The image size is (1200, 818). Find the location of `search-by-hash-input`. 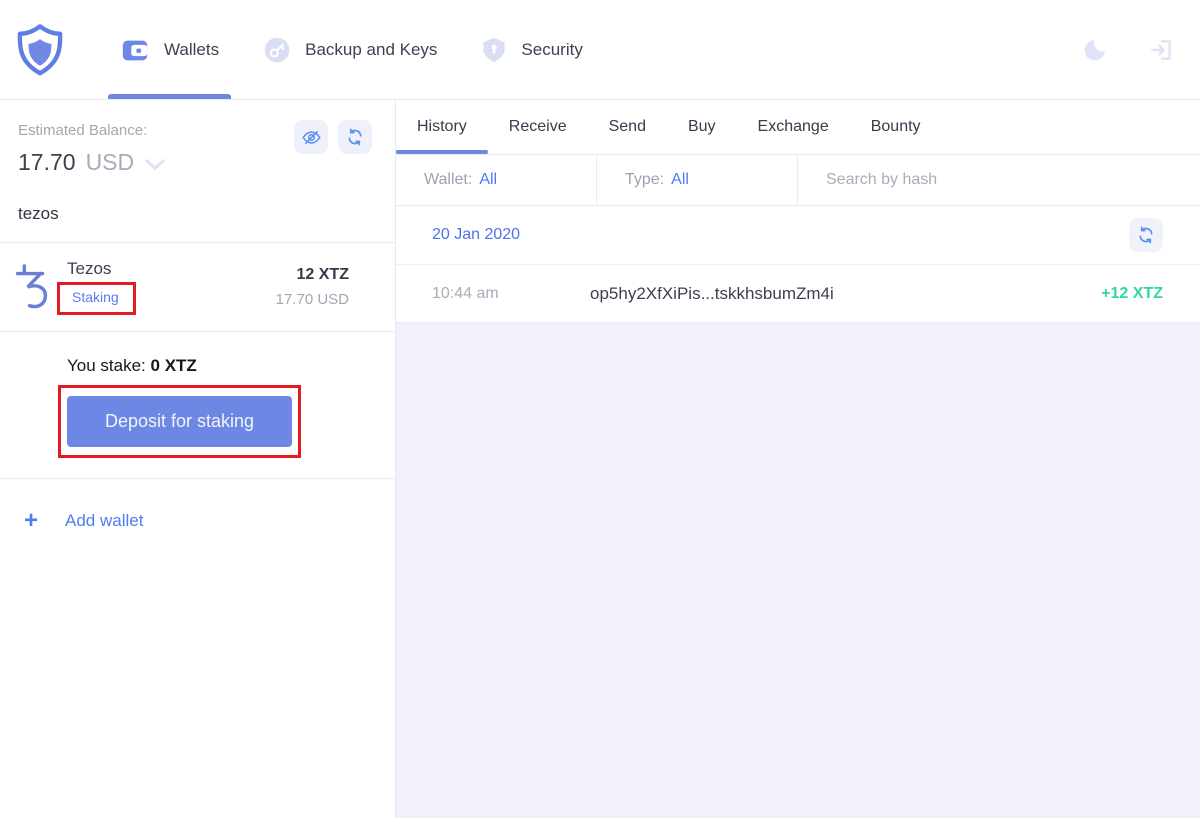

search-by-hash-input is located at coordinates (994, 180).